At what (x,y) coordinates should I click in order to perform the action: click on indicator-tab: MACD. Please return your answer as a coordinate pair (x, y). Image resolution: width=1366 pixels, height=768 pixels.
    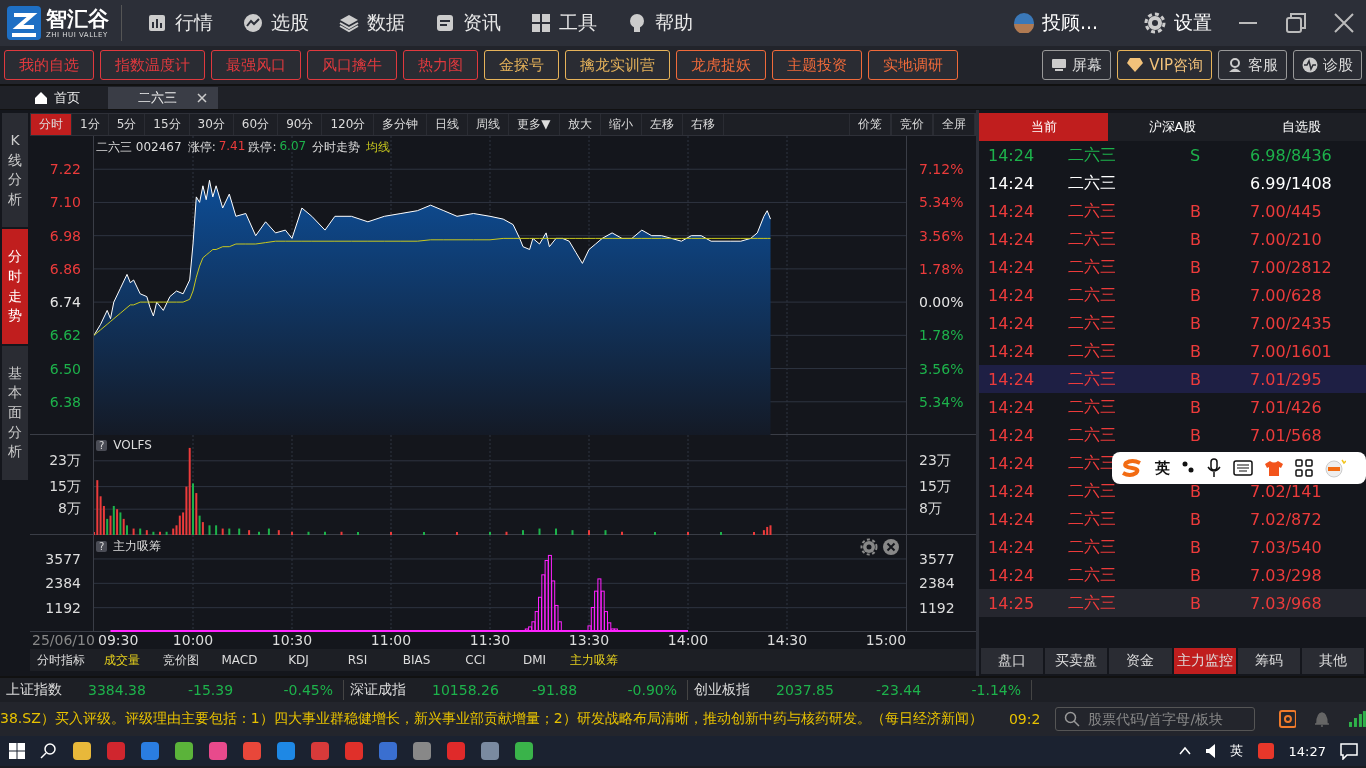
    Looking at the image, I should click on (239, 660).